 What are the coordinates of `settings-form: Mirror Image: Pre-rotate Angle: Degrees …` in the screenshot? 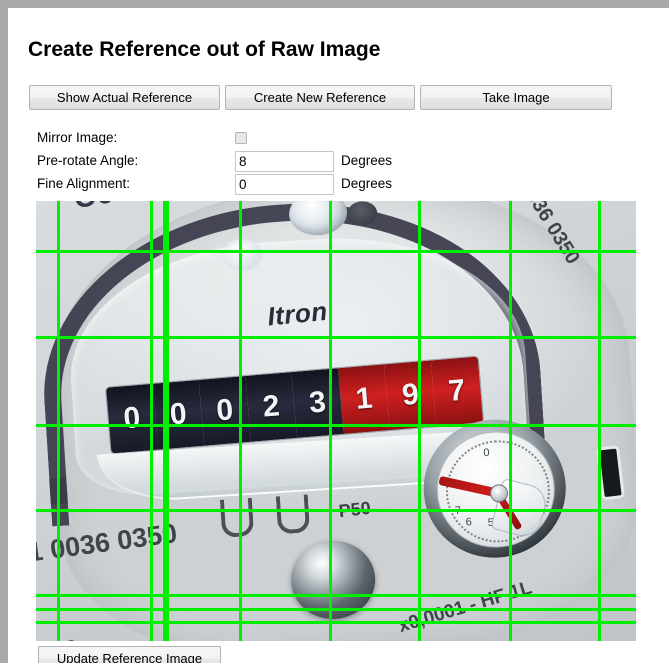 It's located at (229, 162).